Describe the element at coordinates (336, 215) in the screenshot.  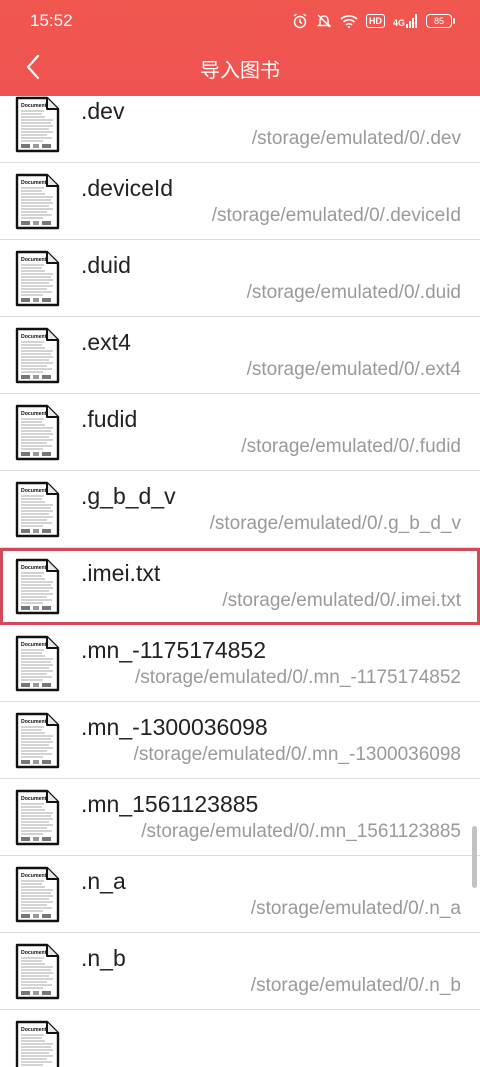
I see `file-path: /storage/emulated/0/.deviceId` at that location.